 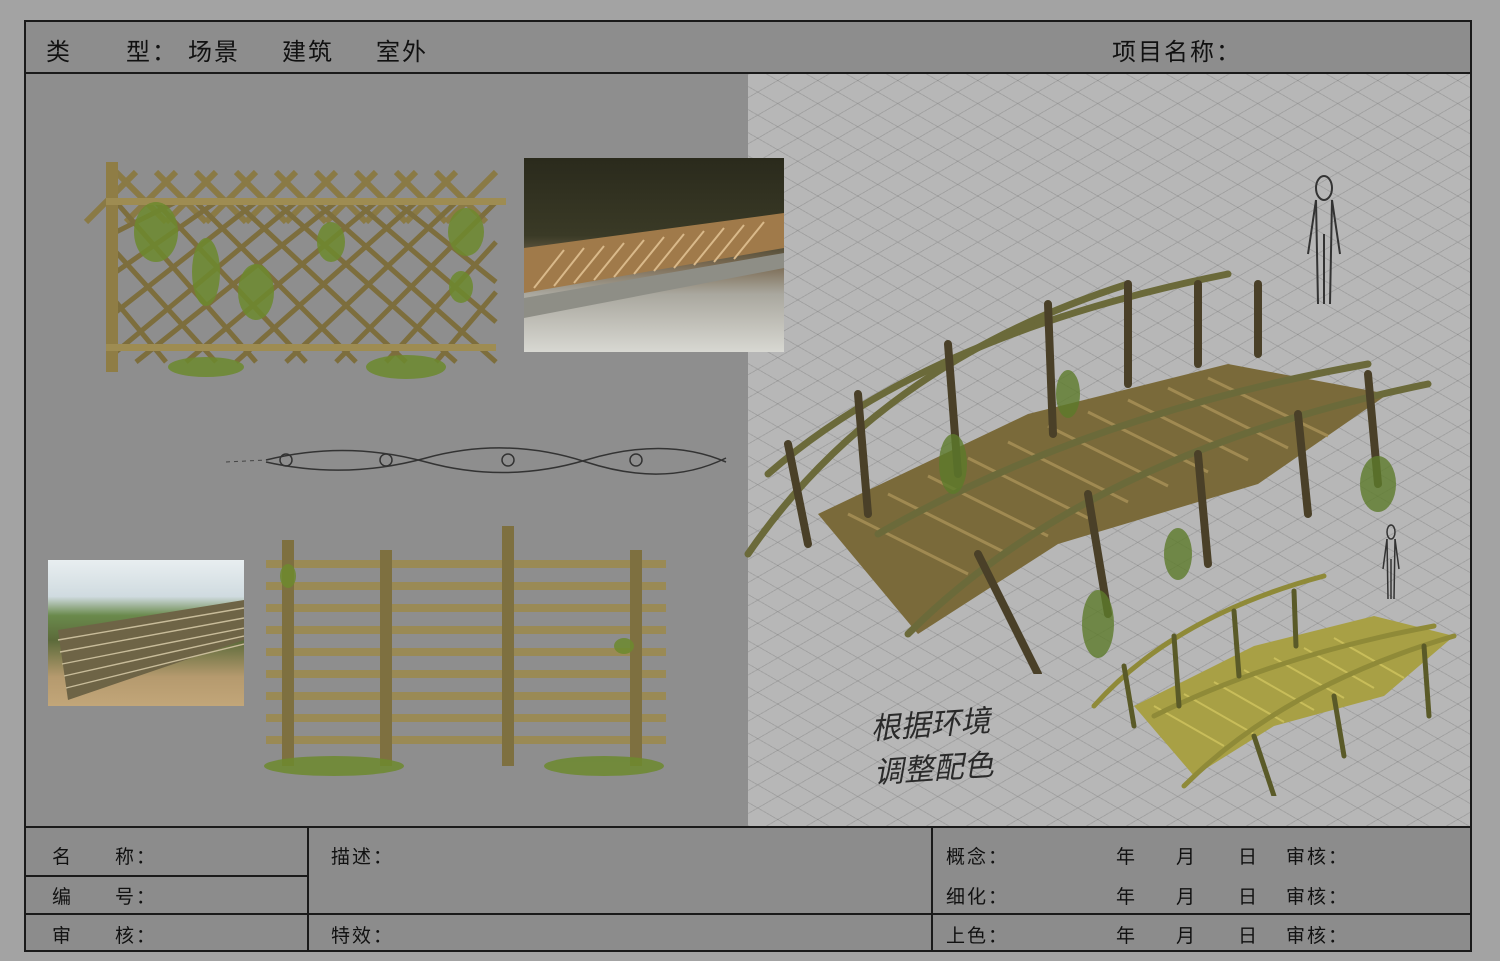 I want to click on sheet-header: 类 型： 场景 建筑 室外 项目名称：, so click(x=748, y=48).